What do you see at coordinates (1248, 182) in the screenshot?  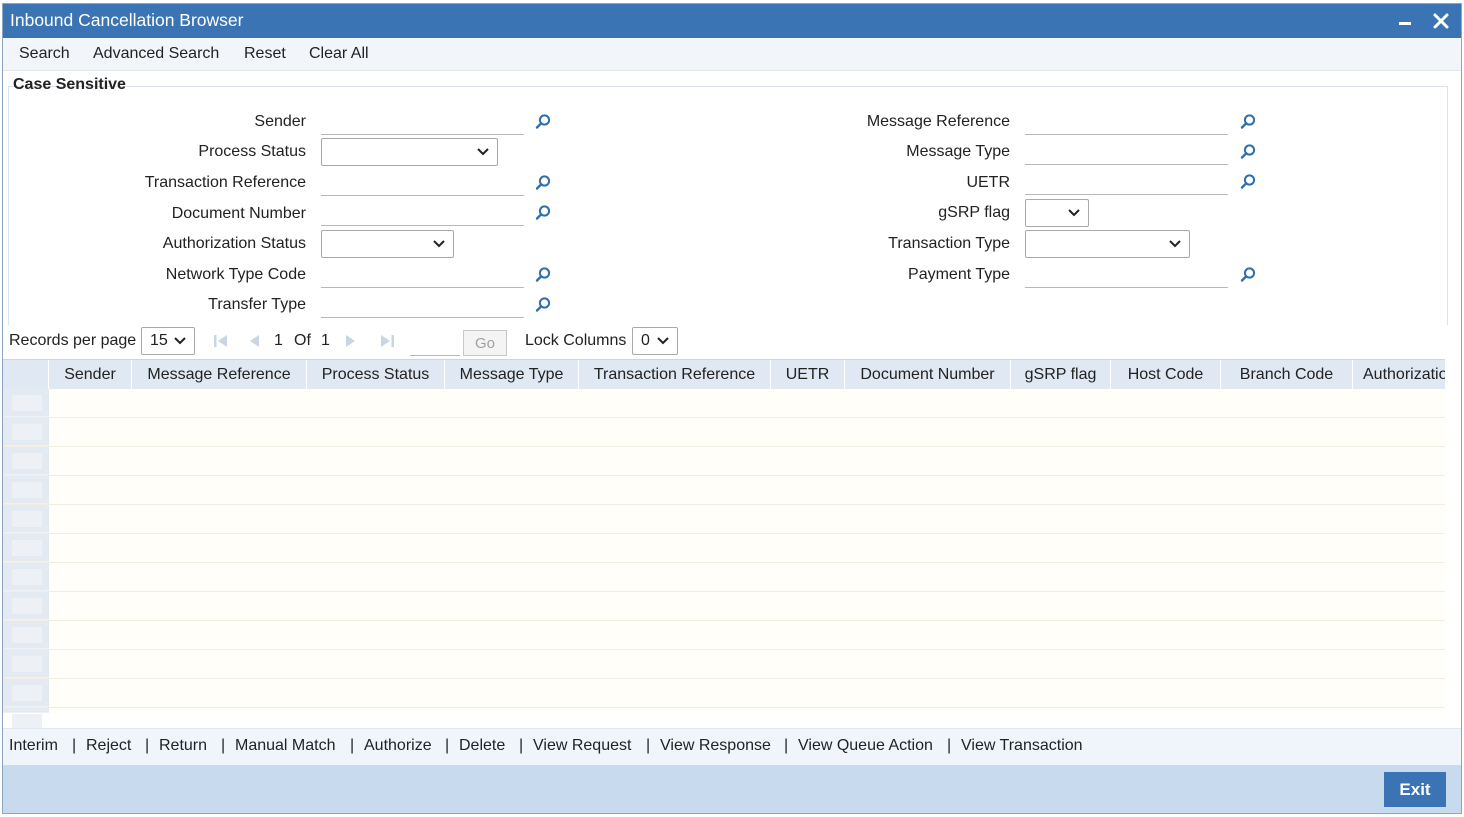 I see `uetr-search-icon` at bounding box center [1248, 182].